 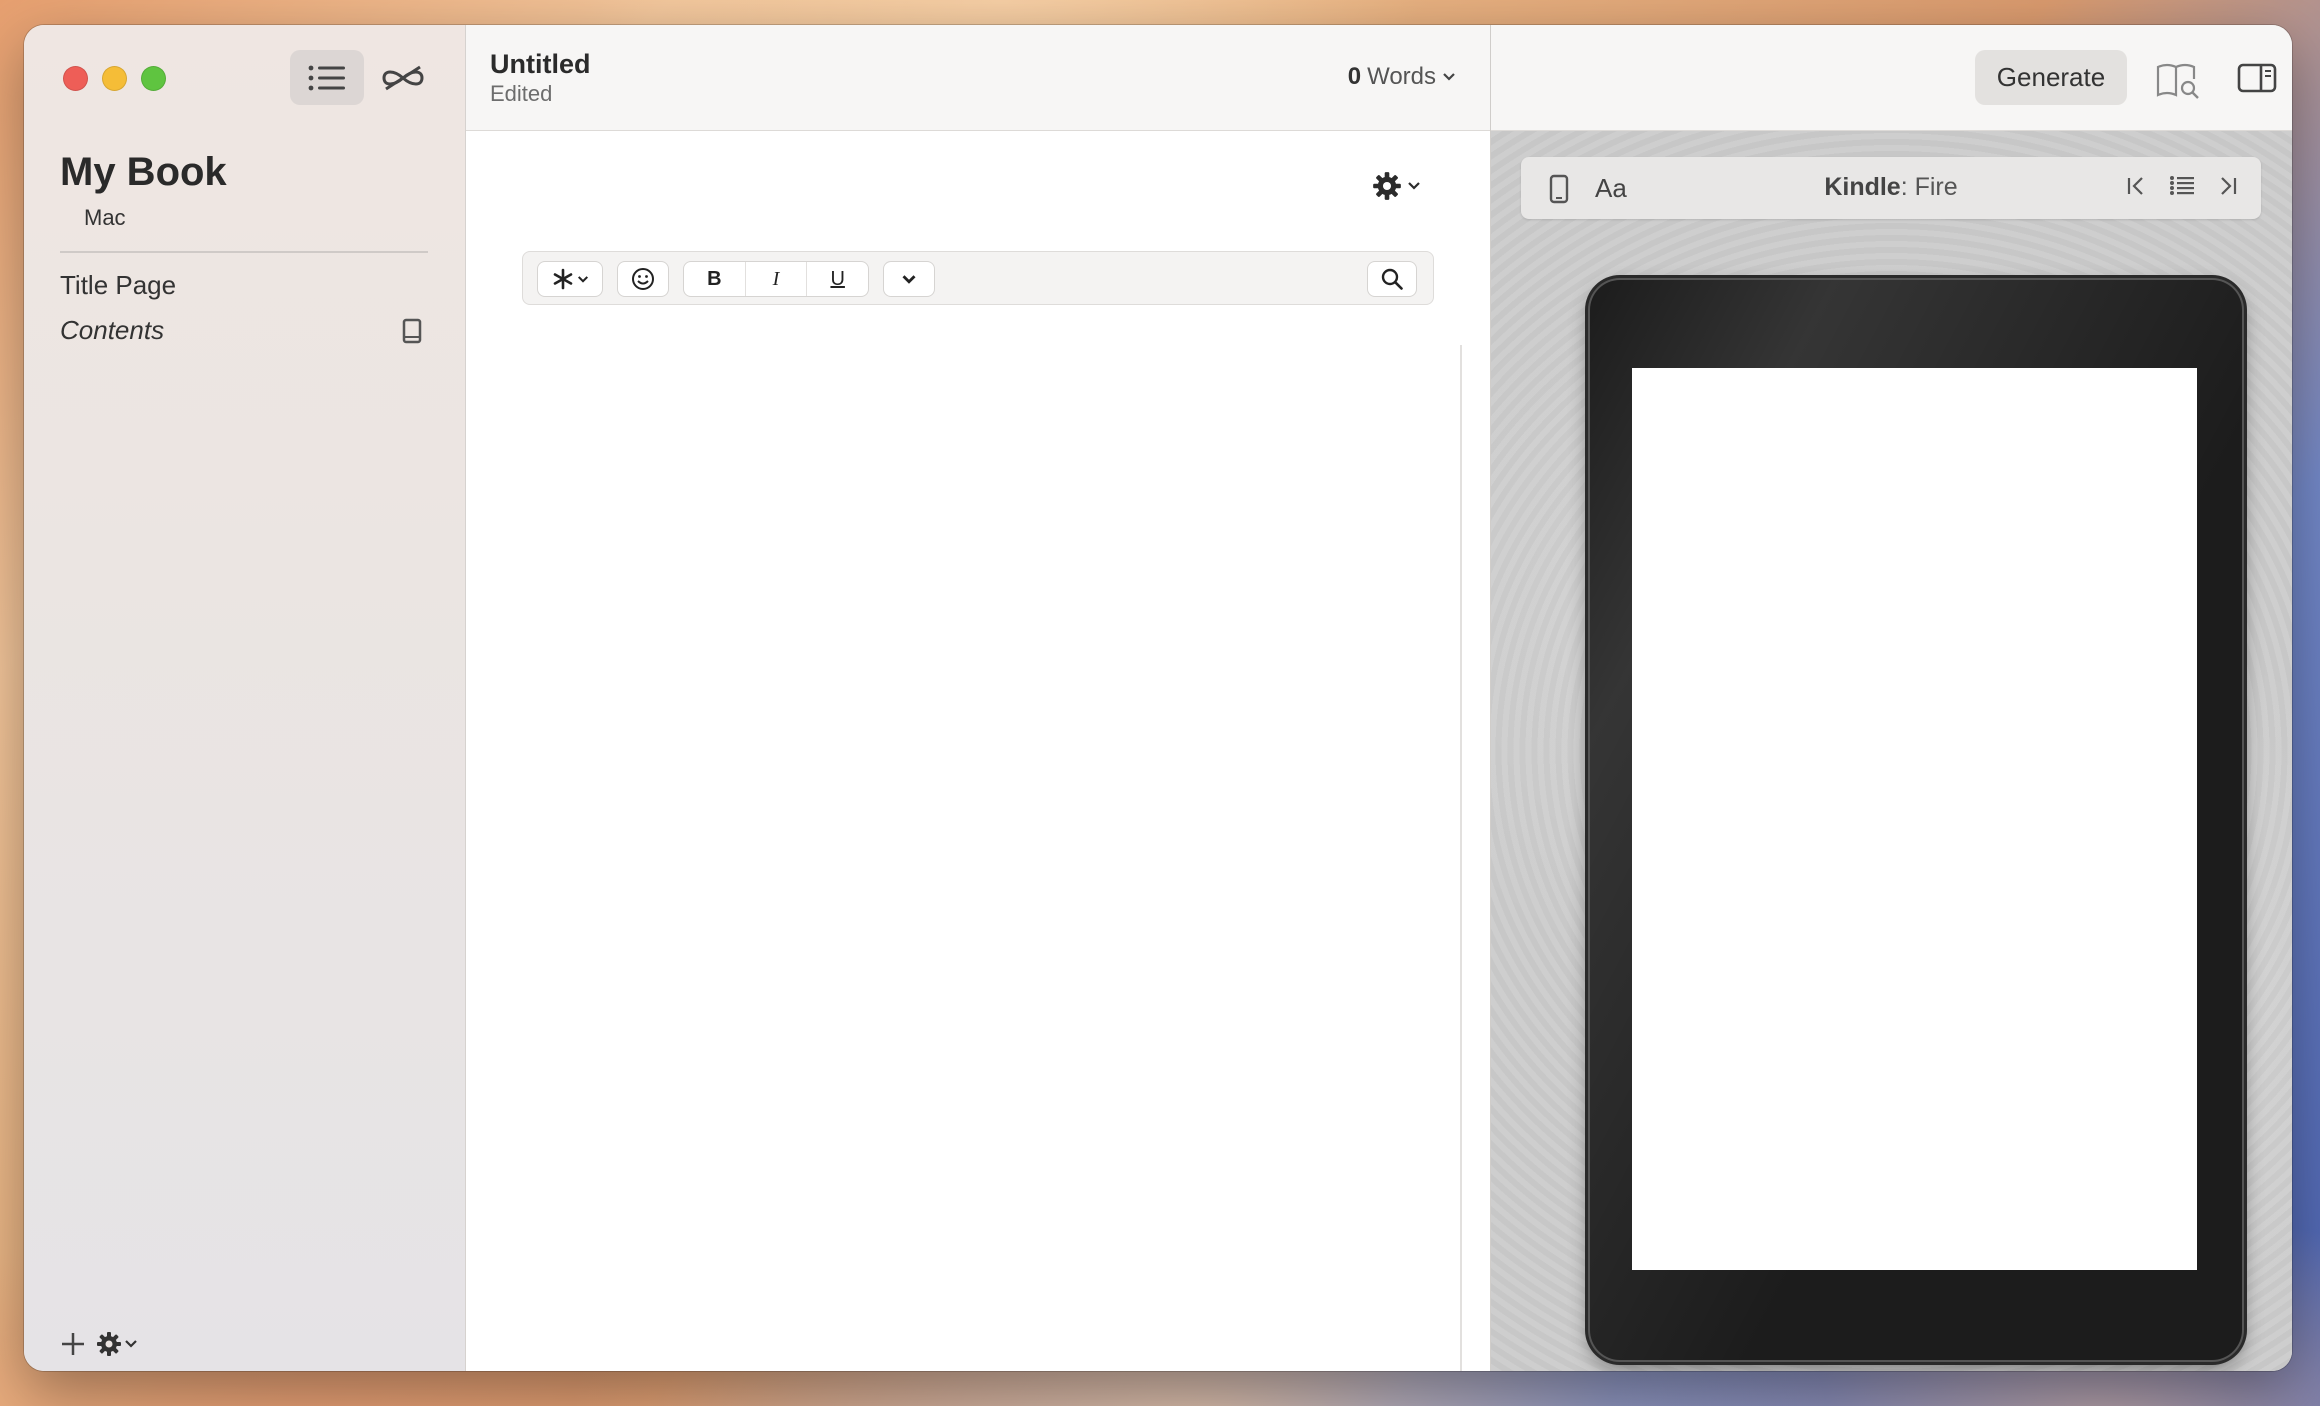 What do you see at coordinates (1461, 858) in the screenshot?
I see `editor-scrollbar` at bounding box center [1461, 858].